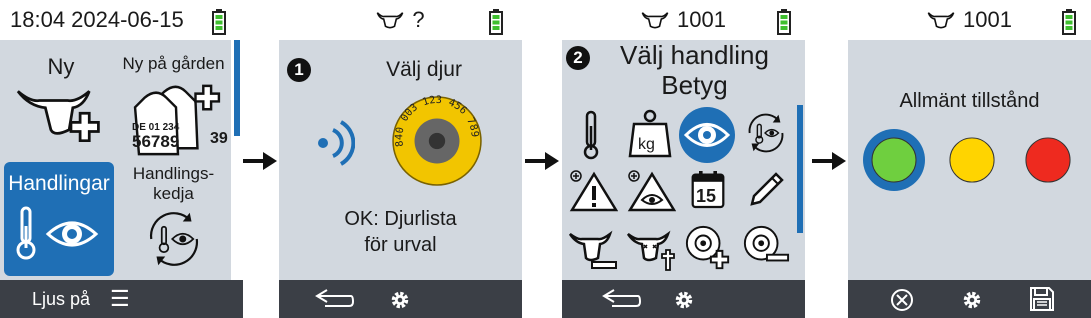 The image size is (1091, 318). Describe the element at coordinates (97, 19) in the screenshot. I see `datetime: 18:04 2024-06-15` at that location.